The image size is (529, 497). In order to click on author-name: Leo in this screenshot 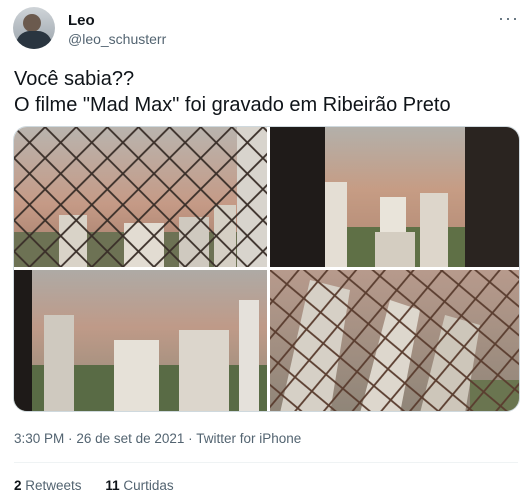, I will do `click(81, 20)`.